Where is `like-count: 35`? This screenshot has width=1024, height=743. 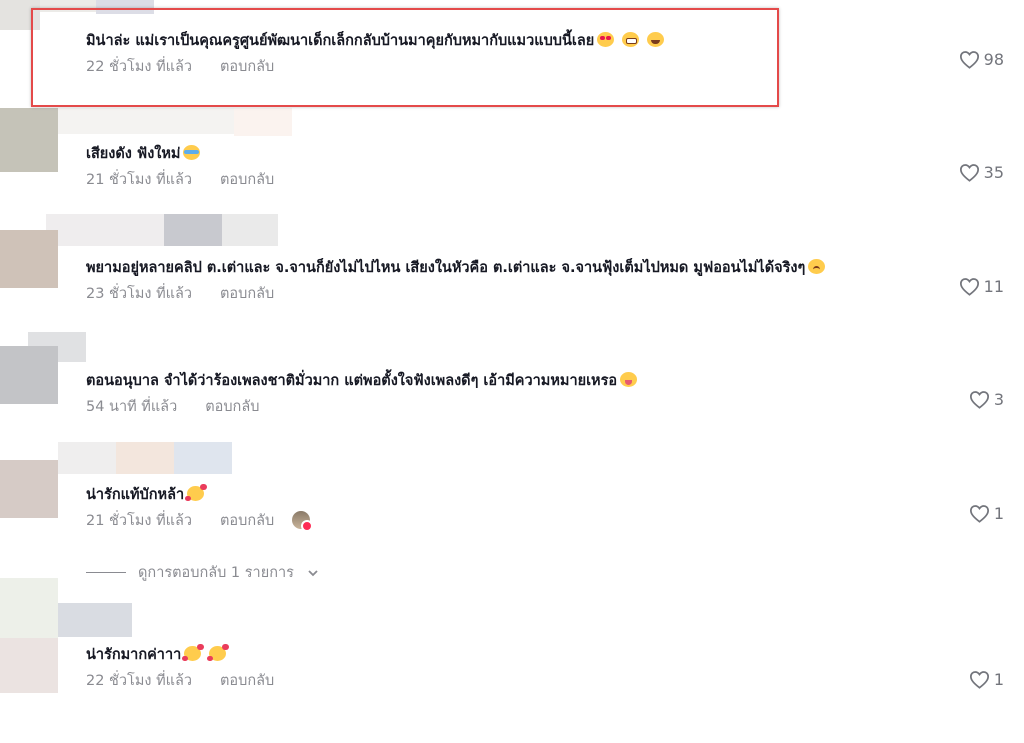 like-count: 35 is located at coordinates (993, 172).